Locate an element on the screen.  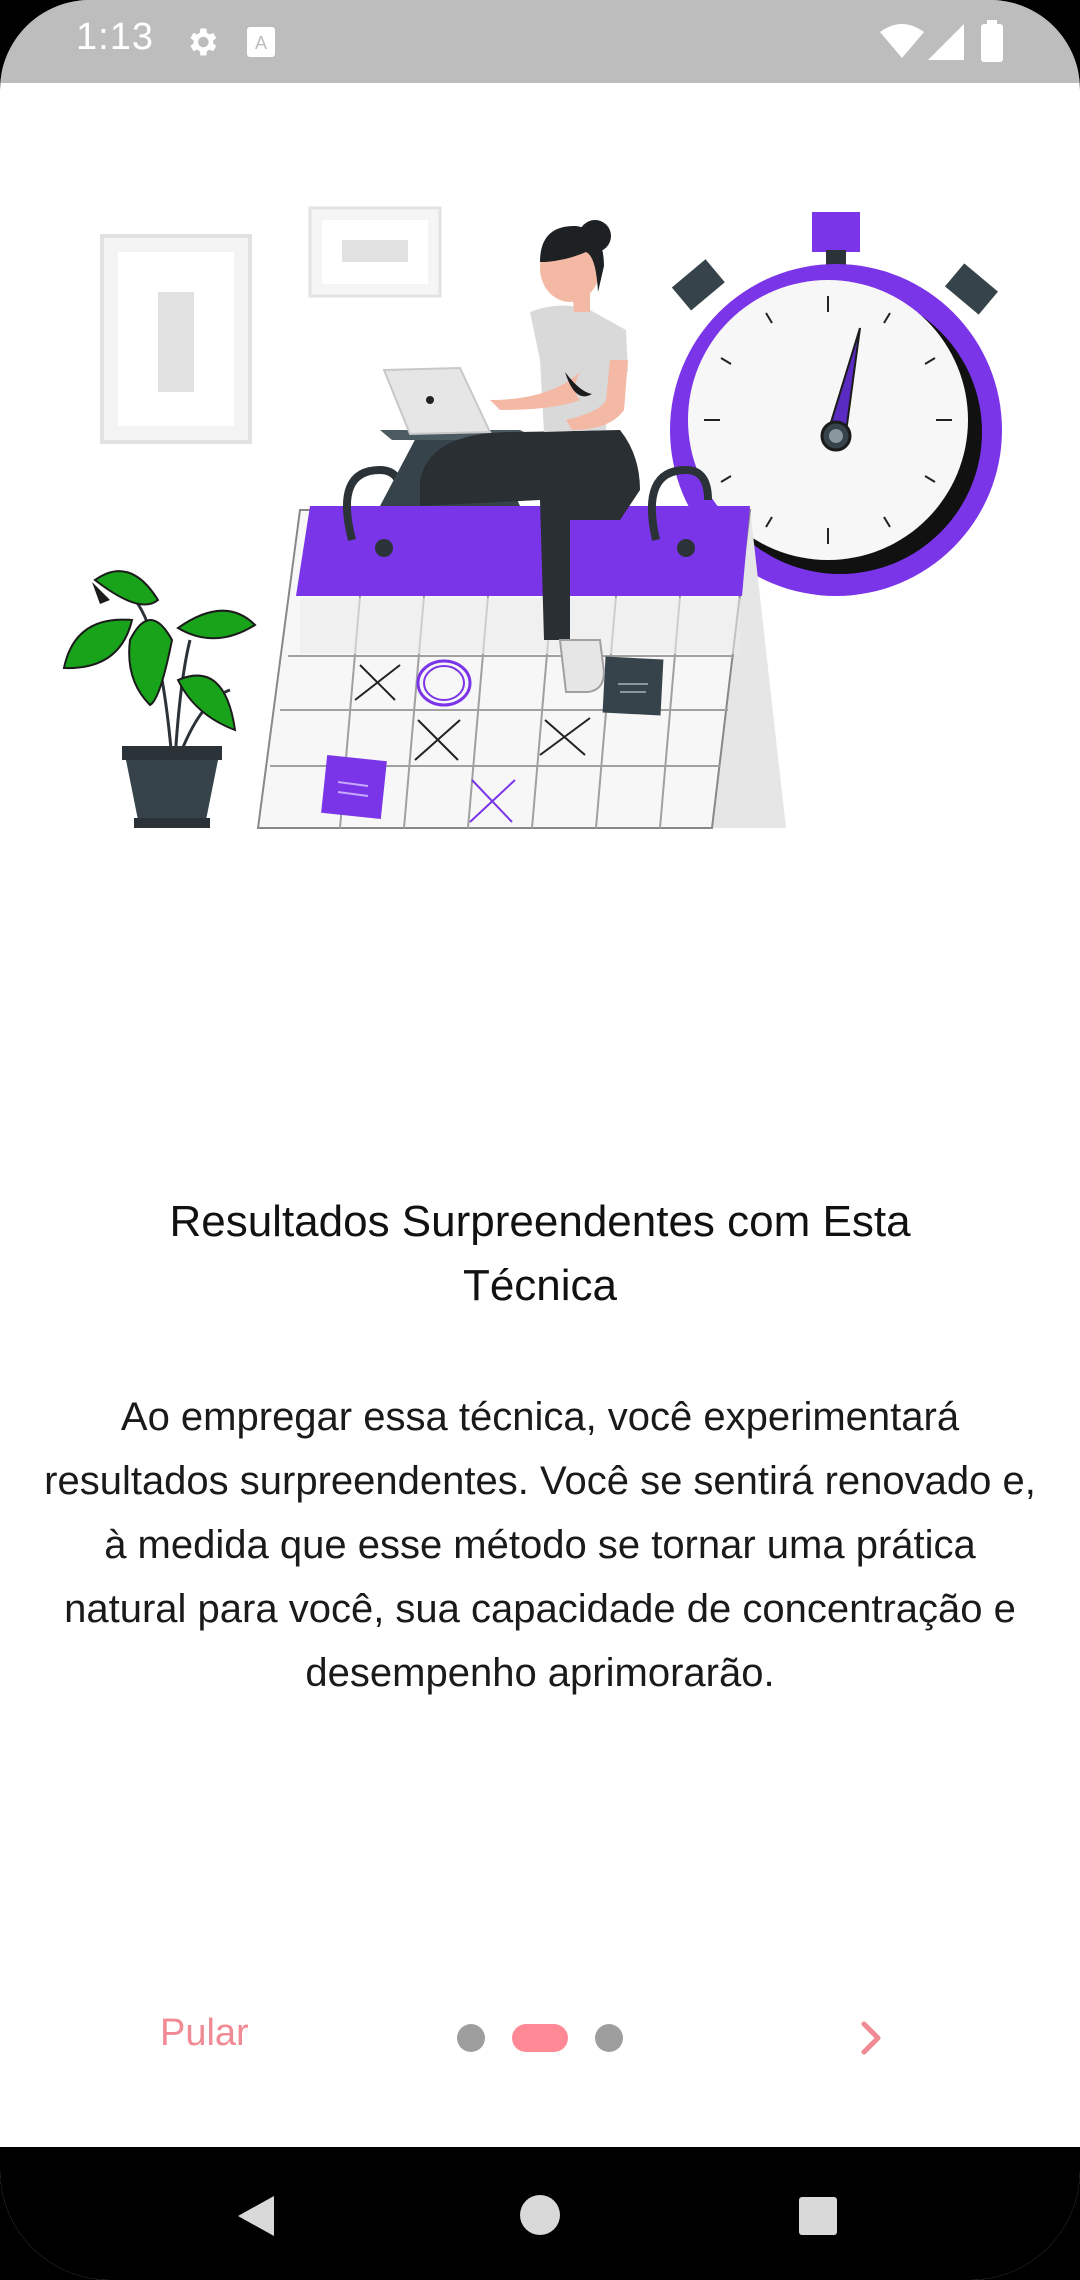
plant-illustration is located at coordinates (159, 699).